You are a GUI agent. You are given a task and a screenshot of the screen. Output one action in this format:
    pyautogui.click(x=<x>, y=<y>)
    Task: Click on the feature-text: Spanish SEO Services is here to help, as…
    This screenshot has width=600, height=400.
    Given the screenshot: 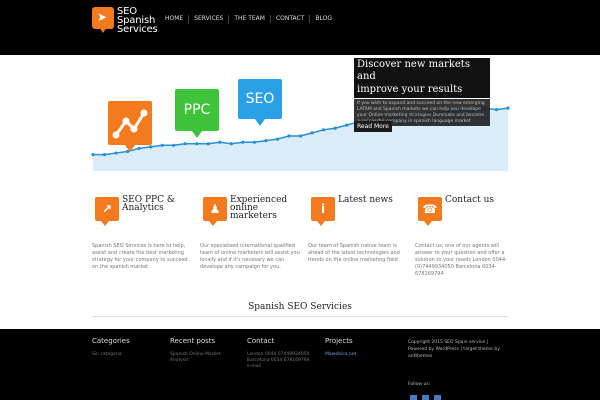 What is the action you would take?
    pyautogui.click(x=140, y=256)
    